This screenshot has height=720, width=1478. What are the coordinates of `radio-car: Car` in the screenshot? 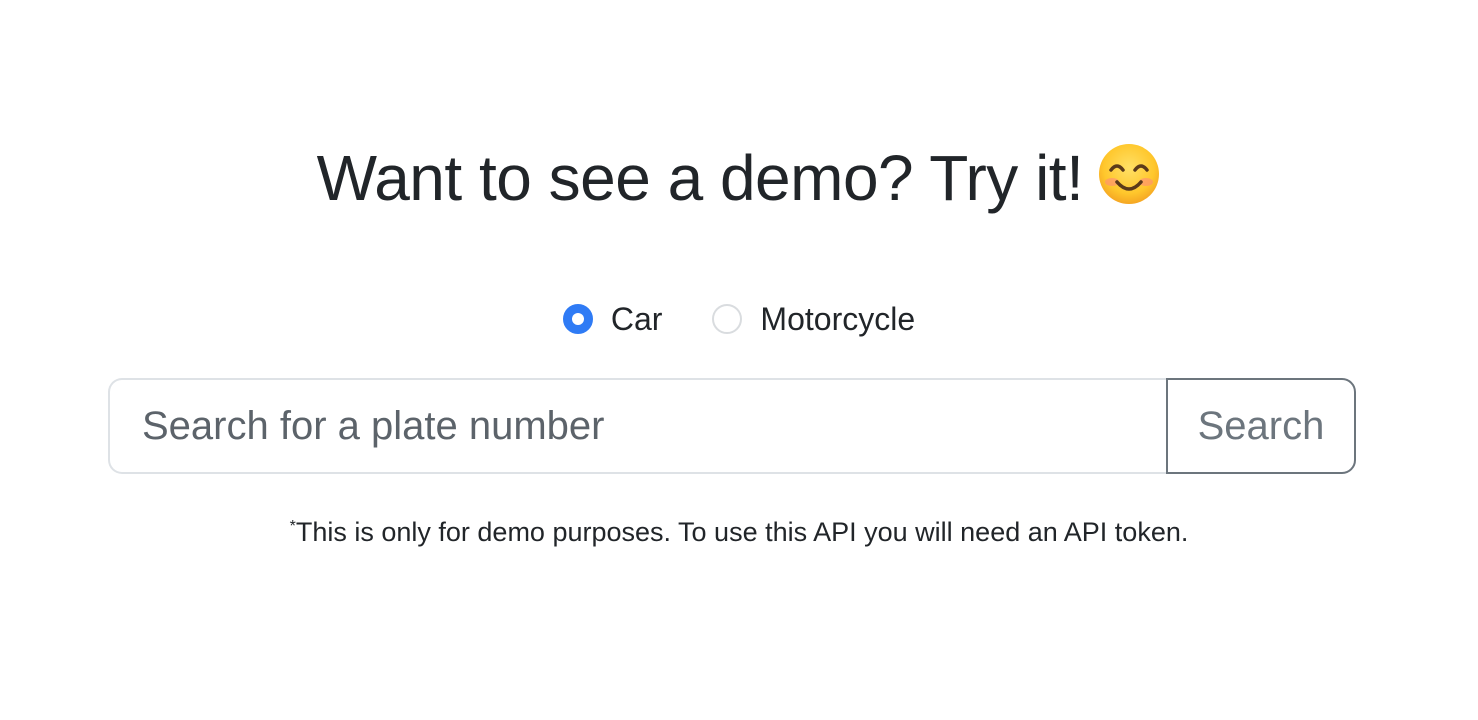 It's located at (612, 319).